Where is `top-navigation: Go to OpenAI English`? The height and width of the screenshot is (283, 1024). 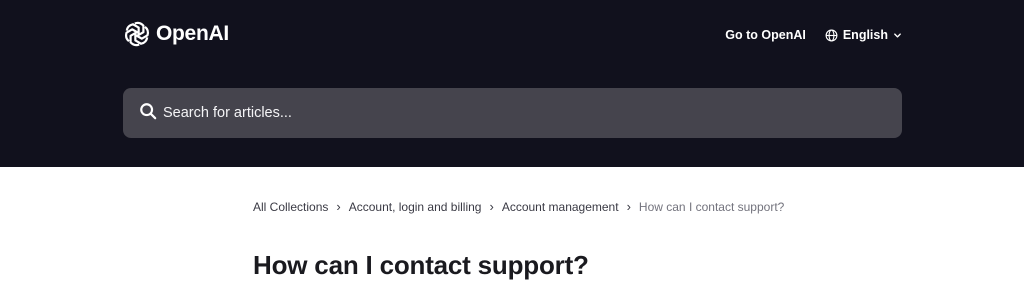 top-navigation: Go to OpenAI English is located at coordinates (813, 35).